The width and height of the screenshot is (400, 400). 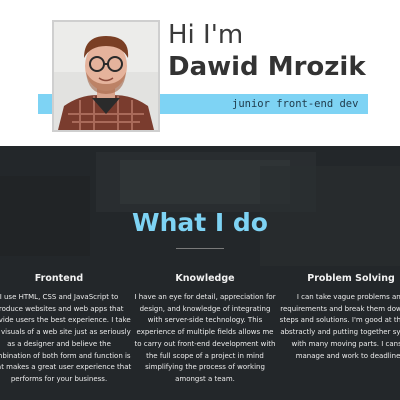 What do you see at coordinates (351, 278) in the screenshot?
I see `skill-title: Problem Solving` at bounding box center [351, 278].